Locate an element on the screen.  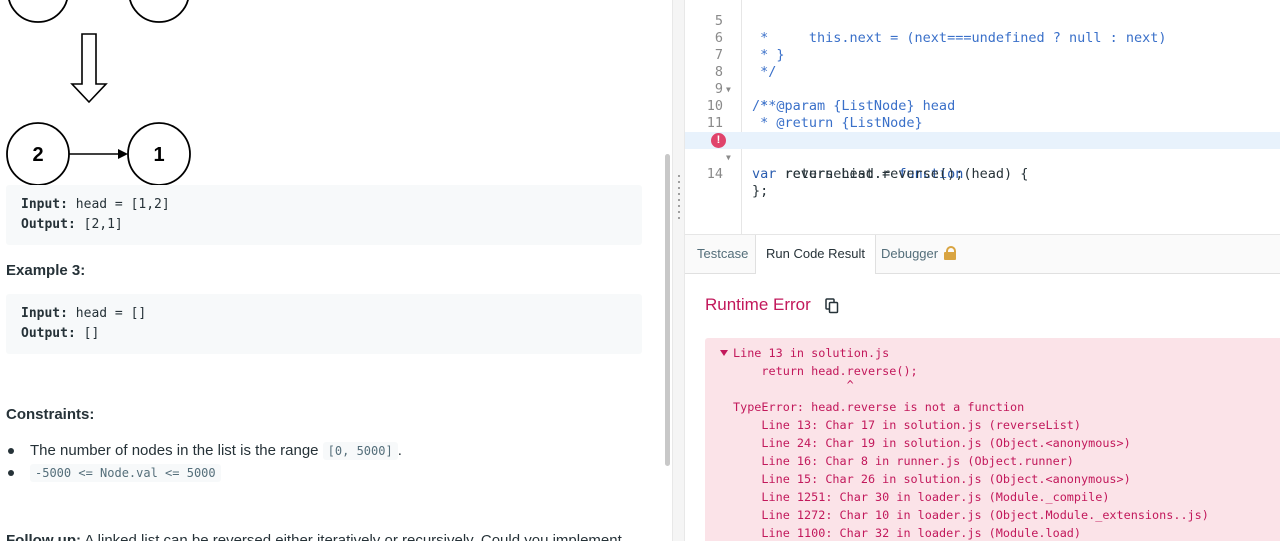
constraint-item: -5000 <= Node.val <= 5000 is located at coordinates (205, 473).